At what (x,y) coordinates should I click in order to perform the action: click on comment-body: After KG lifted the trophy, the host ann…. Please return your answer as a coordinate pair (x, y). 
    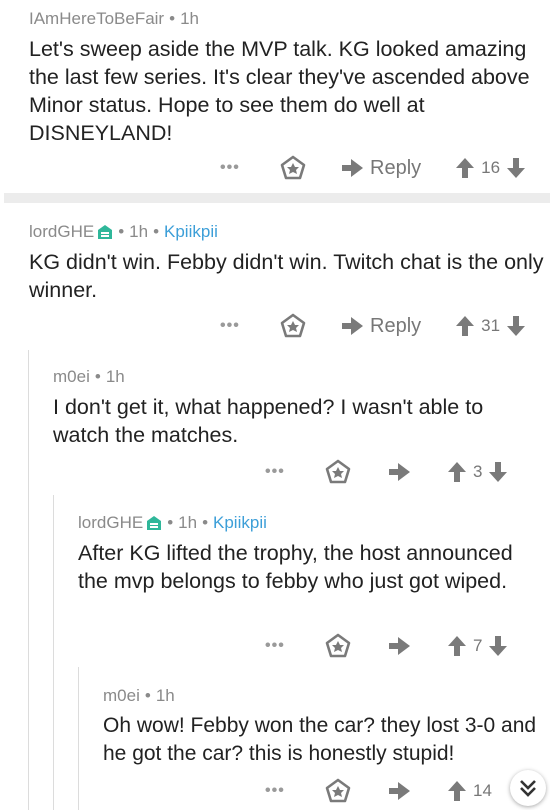
    Looking at the image, I should click on (295, 567).